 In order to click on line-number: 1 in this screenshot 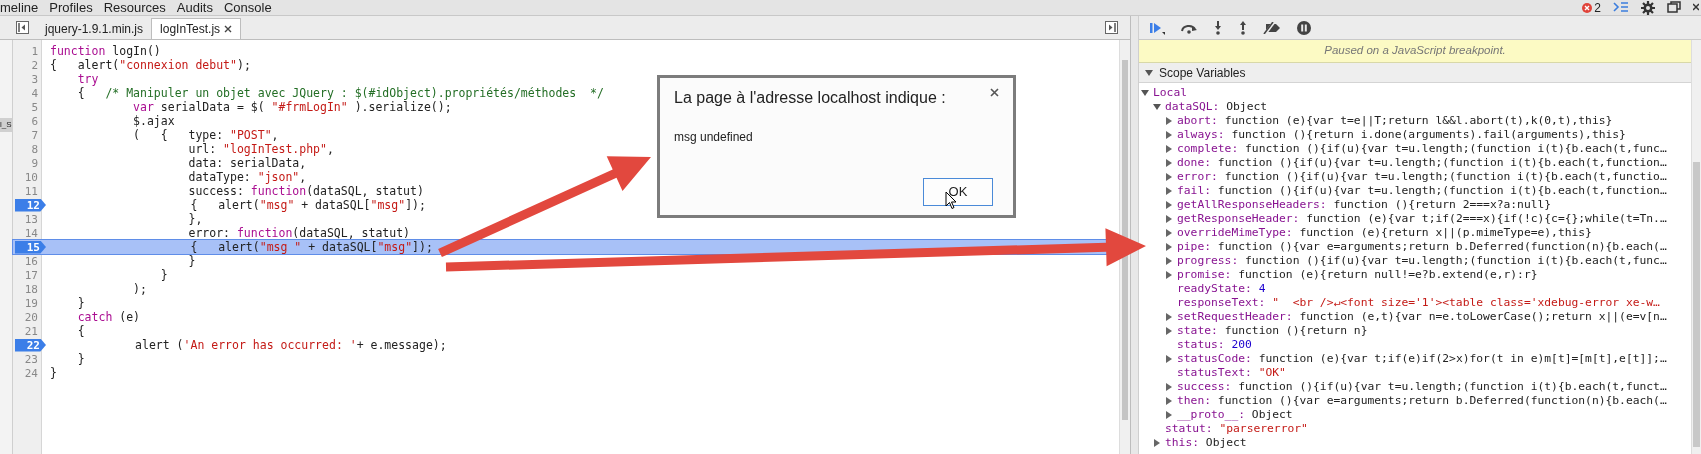, I will do `click(28, 51)`.